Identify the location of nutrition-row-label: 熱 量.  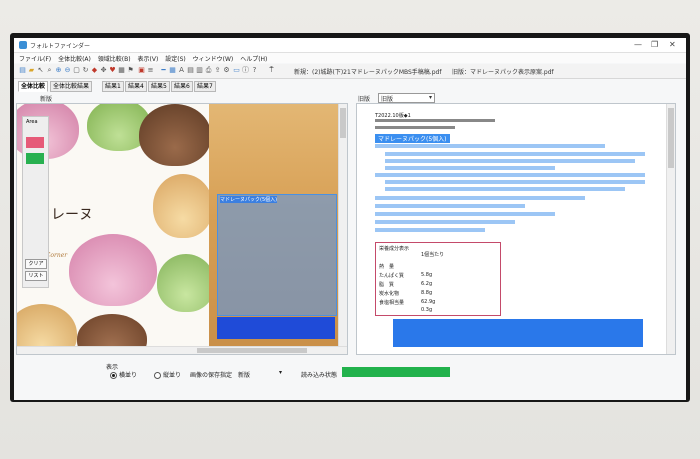
(387, 267).